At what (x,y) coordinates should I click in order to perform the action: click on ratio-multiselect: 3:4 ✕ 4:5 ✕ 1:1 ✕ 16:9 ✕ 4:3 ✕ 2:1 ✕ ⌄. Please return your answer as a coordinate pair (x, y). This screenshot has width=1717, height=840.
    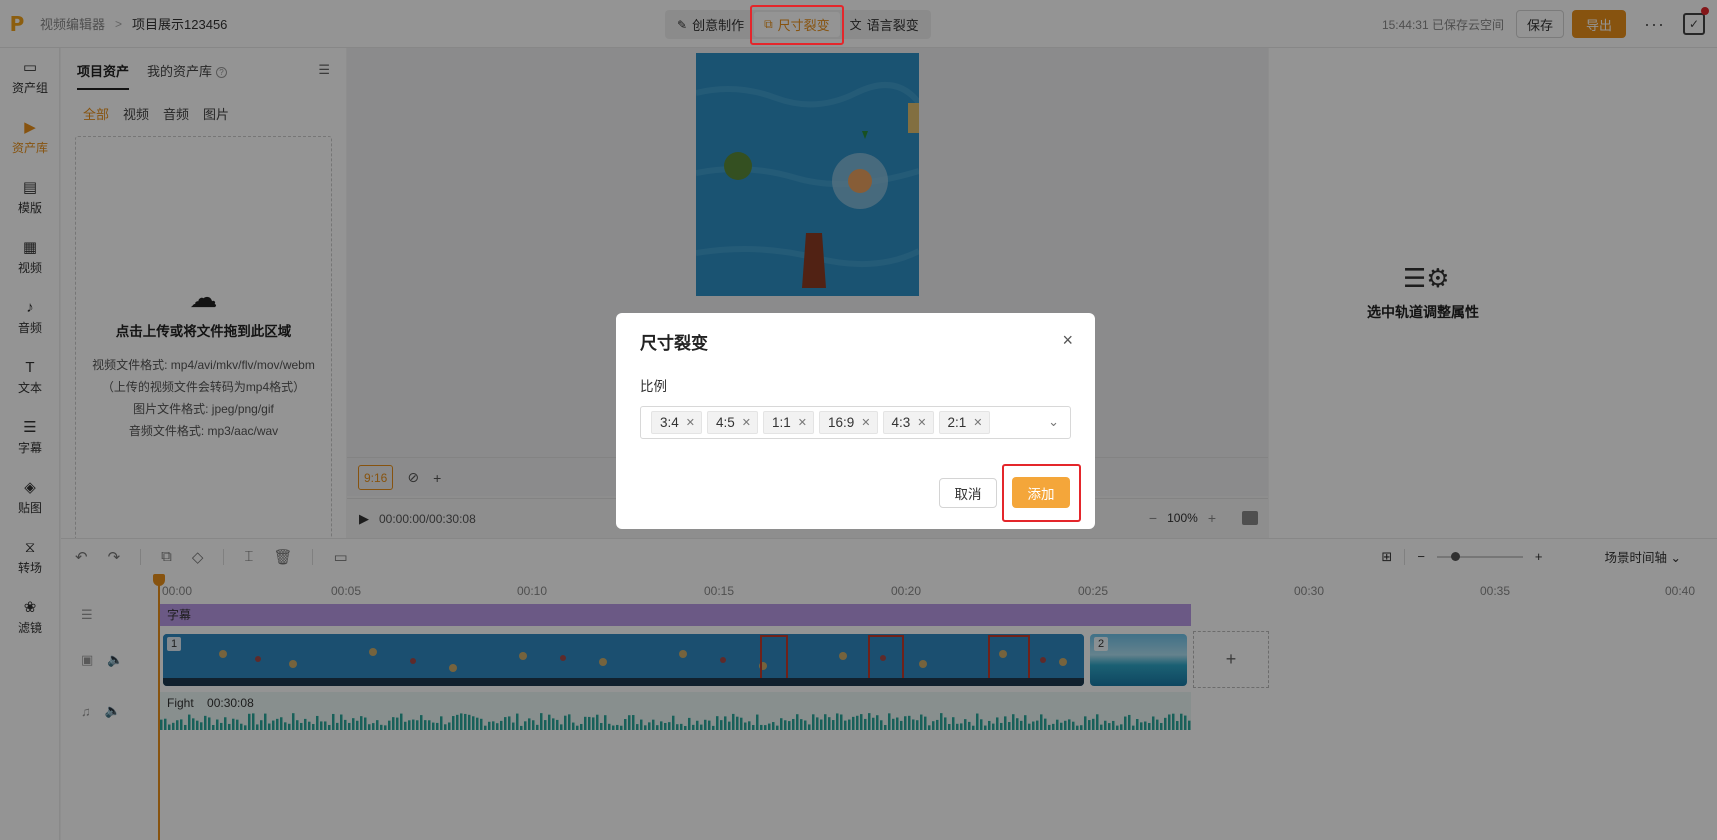
    Looking at the image, I should click on (855, 422).